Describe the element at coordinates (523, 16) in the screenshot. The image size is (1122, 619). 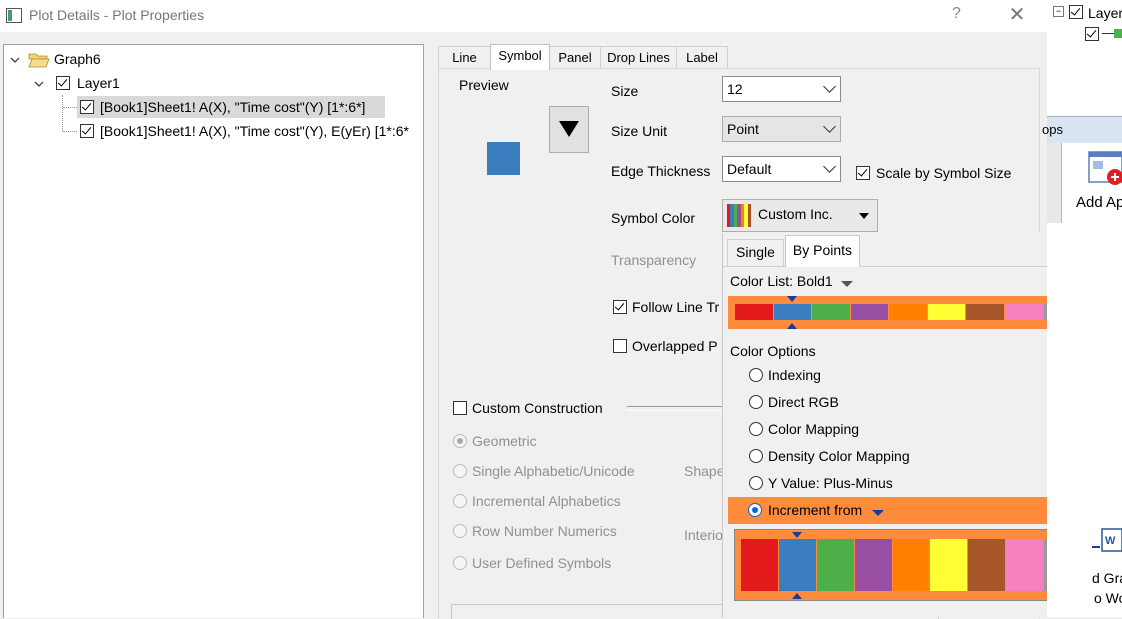
I see `title-bar: Plot Details - Plot Properties ? ✕` at that location.